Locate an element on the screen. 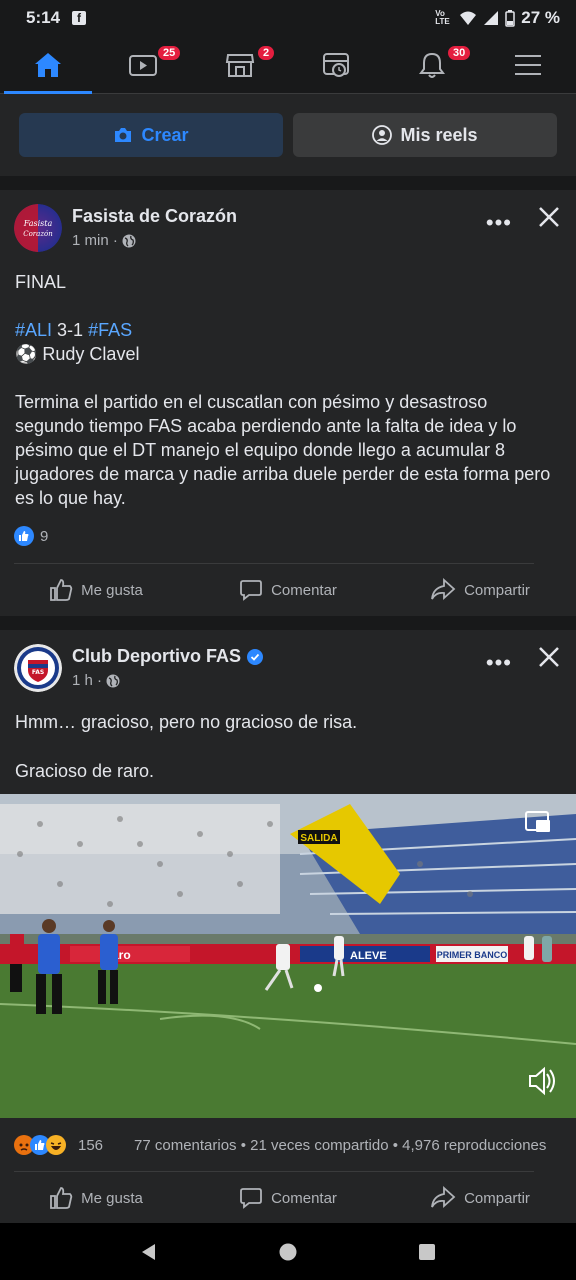 The width and height of the screenshot is (576, 1280). post-header: FAS Club Deportivo FAS 1 h · ••• is located at coordinates (288, 669).